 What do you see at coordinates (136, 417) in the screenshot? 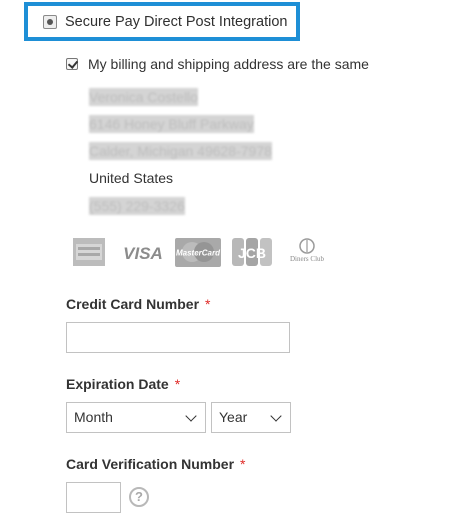
I see `expiration-month-select: Month` at bounding box center [136, 417].